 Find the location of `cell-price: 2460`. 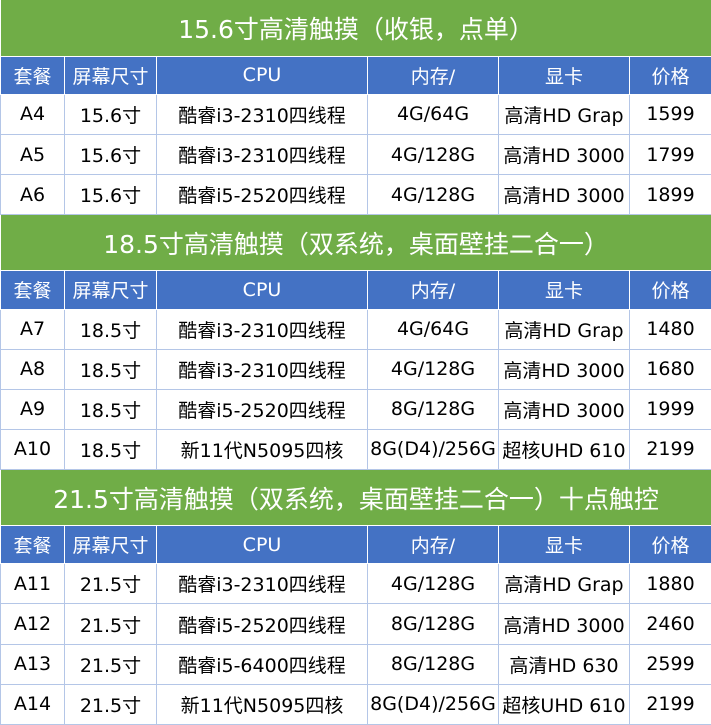

cell-price: 2460 is located at coordinates (669, 624).